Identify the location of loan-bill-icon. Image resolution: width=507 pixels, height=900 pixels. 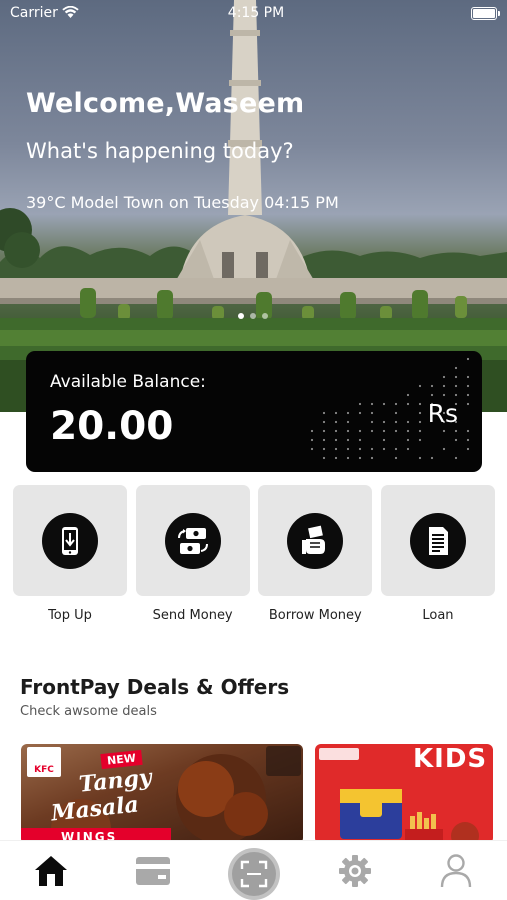
(438, 541).